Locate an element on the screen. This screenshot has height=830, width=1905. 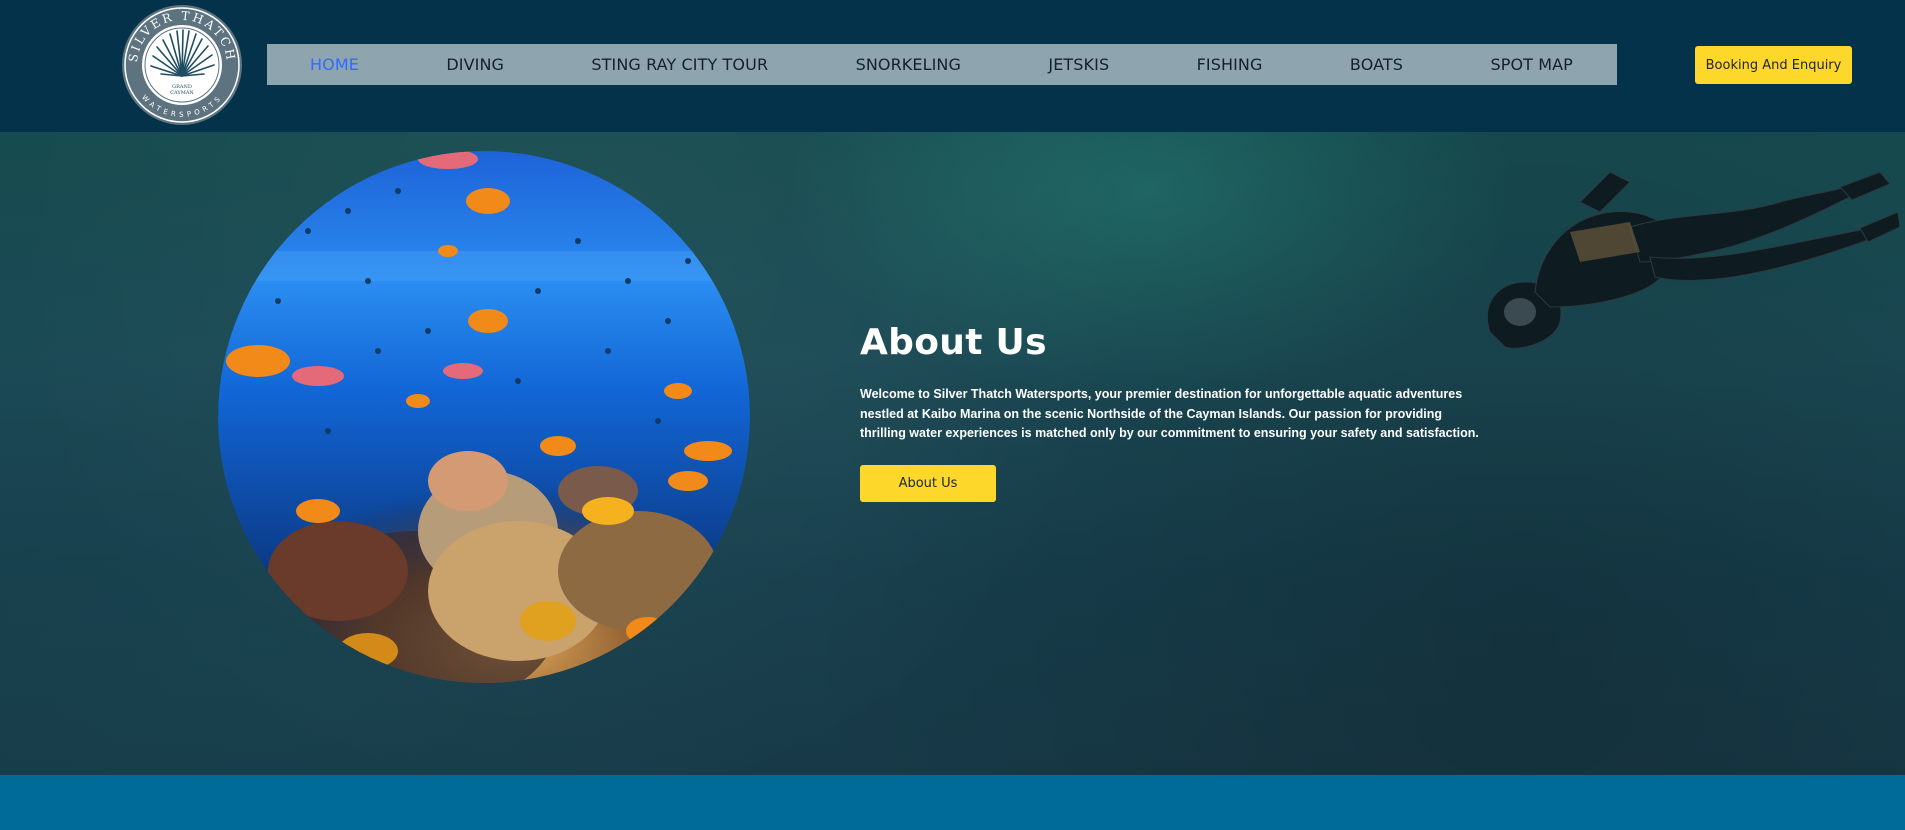
nav-item-jetskis: JETSKIS is located at coordinates (1078, 64).